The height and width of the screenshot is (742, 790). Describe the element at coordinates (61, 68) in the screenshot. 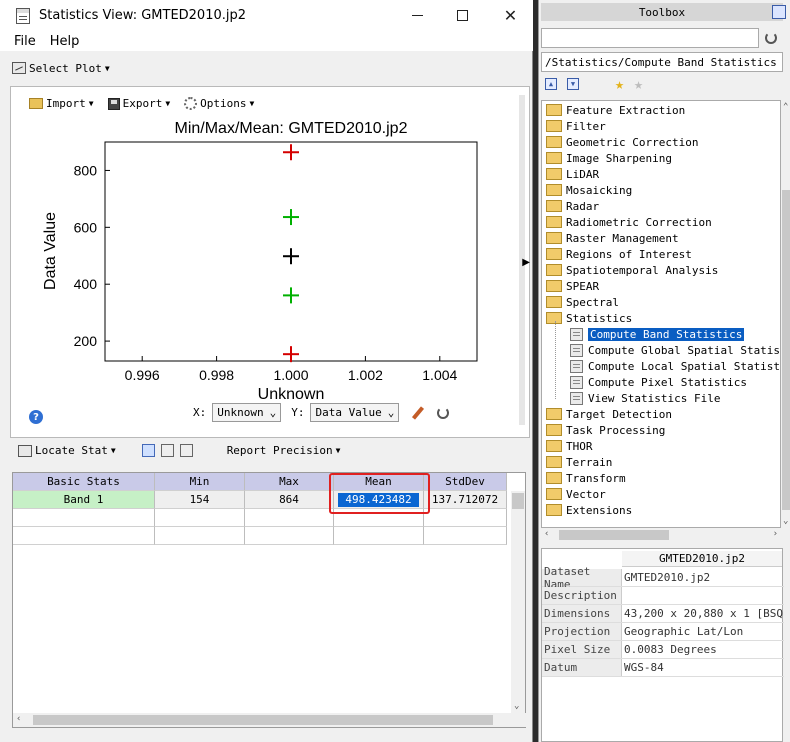

I see `select-plot-button: Select Plot ▼` at that location.